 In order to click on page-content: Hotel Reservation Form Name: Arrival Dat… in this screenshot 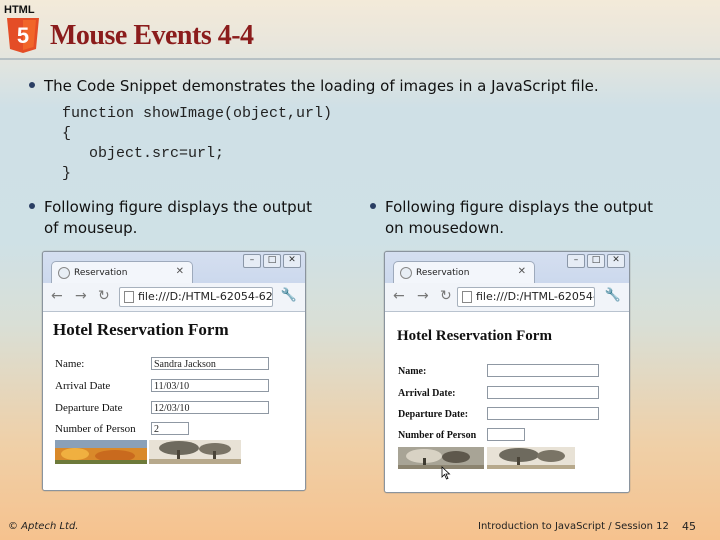, I will do `click(507, 402)`.